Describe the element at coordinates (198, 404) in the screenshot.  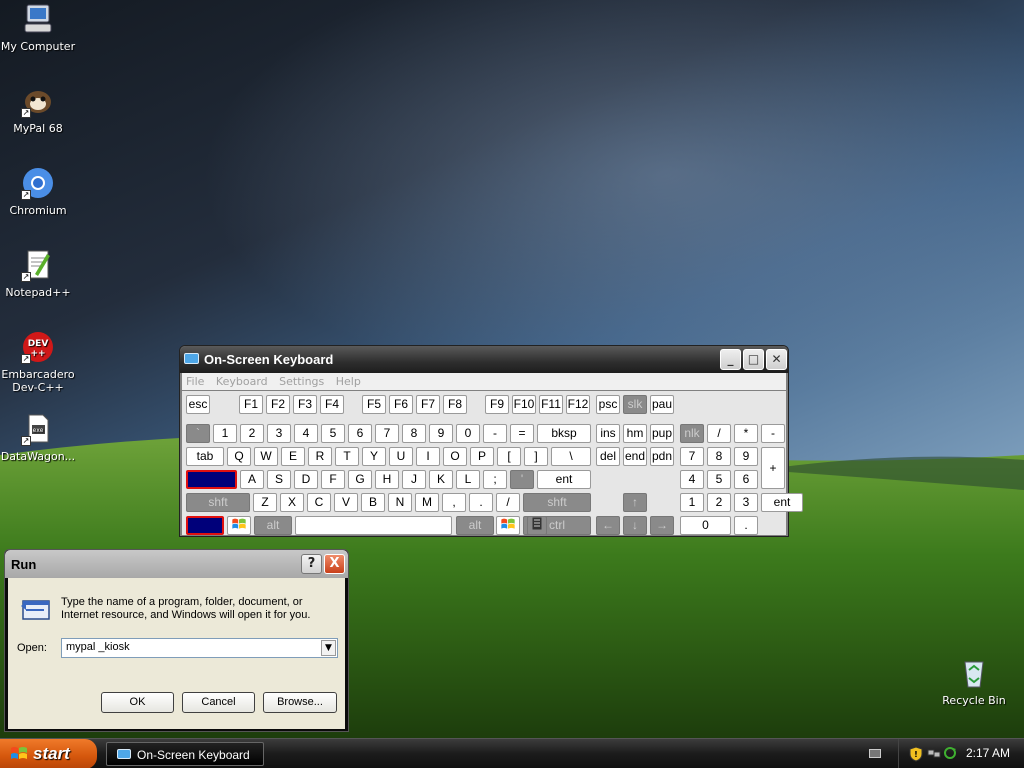
I see `key-0: esc` at that location.